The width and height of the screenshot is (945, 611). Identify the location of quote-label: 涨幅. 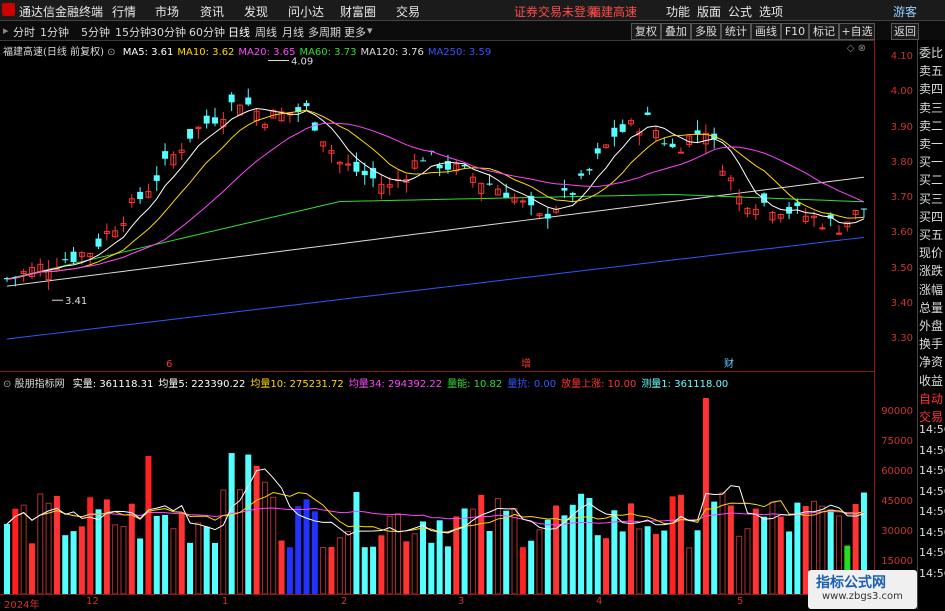
(931, 289).